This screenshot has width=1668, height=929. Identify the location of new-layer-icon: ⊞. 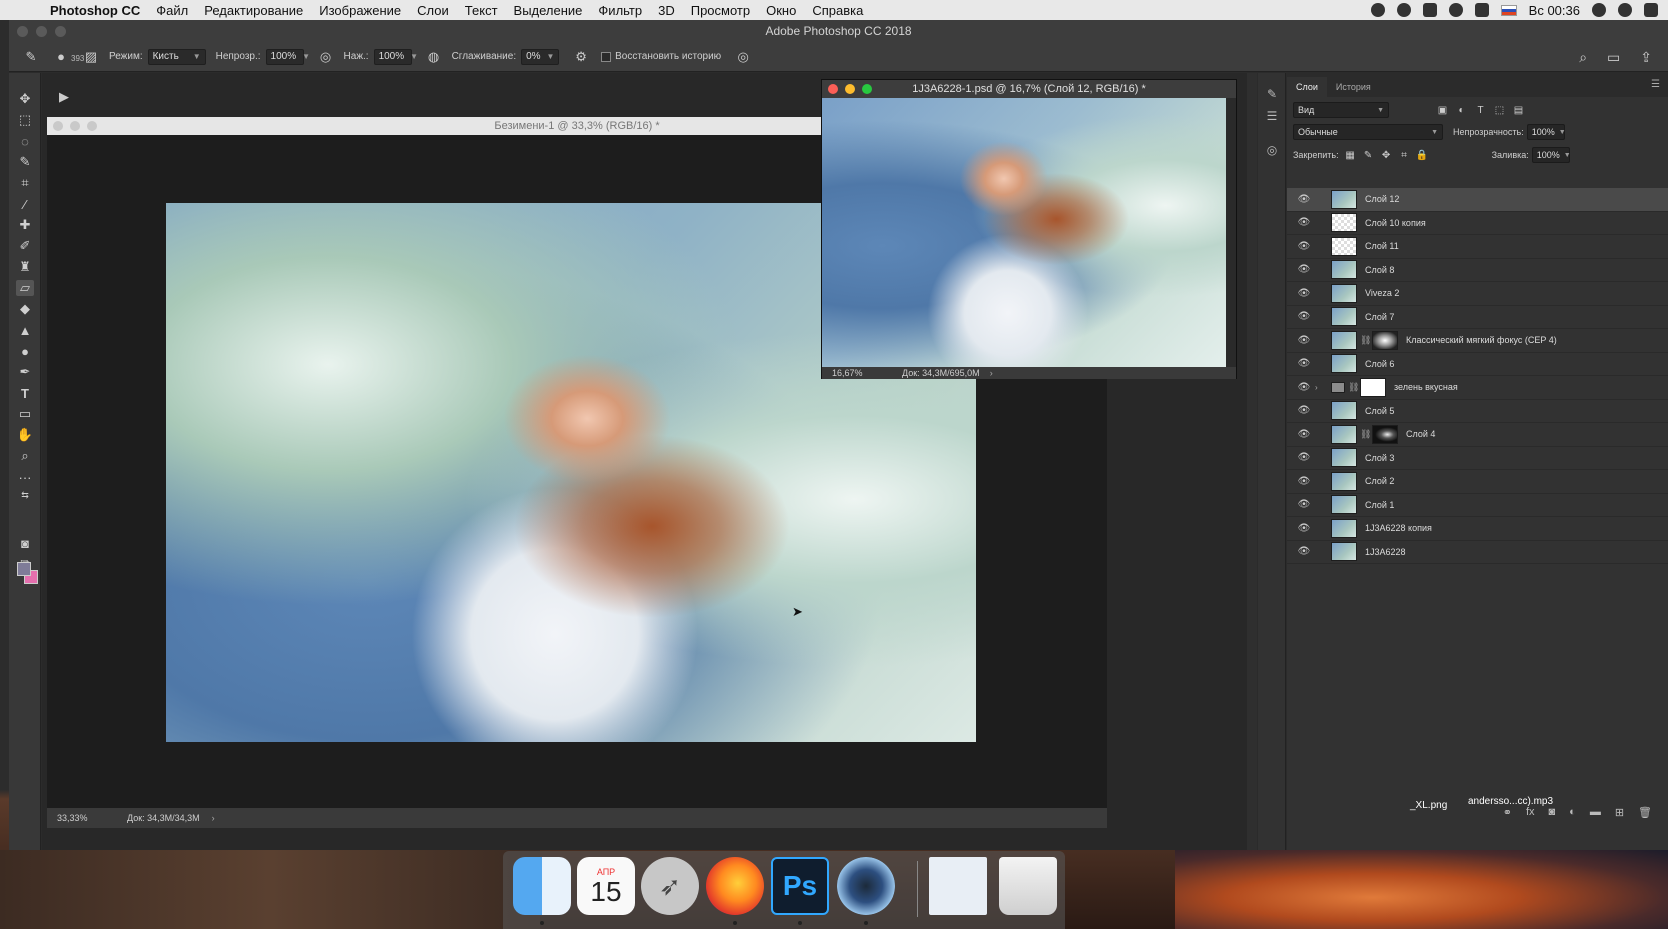
(1619, 812).